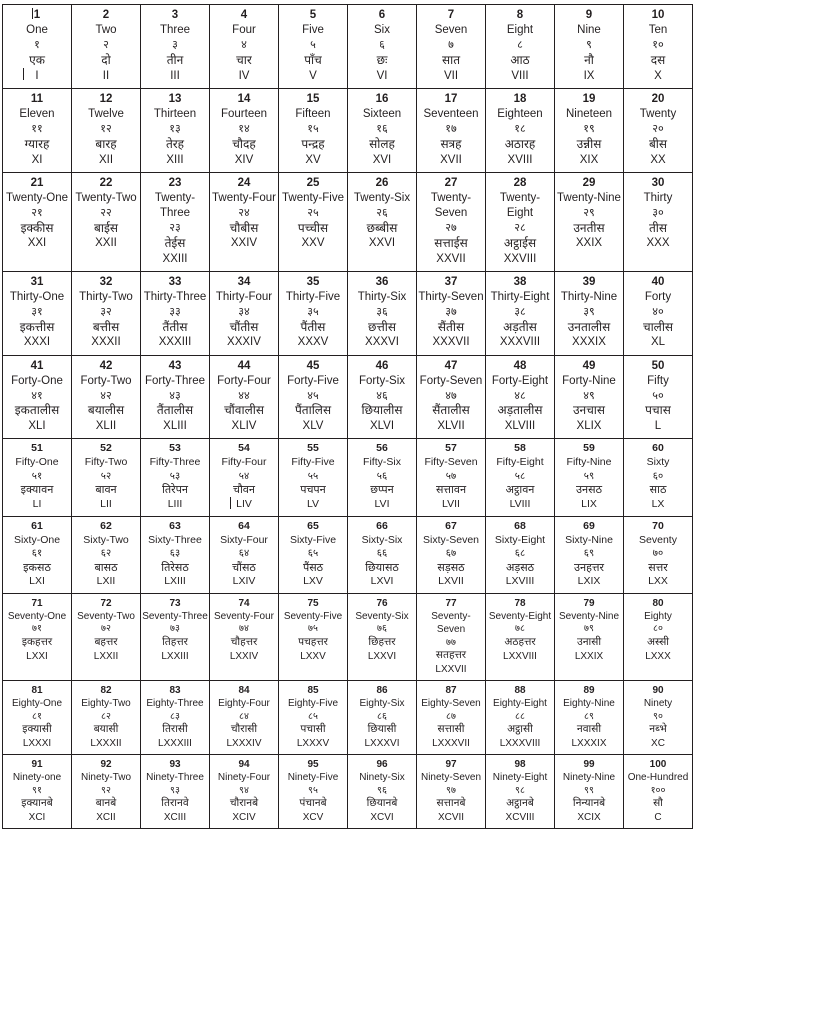  What do you see at coordinates (589, 477) in the screenshot?
I see `number-cell: 59 Fifty-Nine ५९ उनसठ LIX` at bounding box center [589, 477].